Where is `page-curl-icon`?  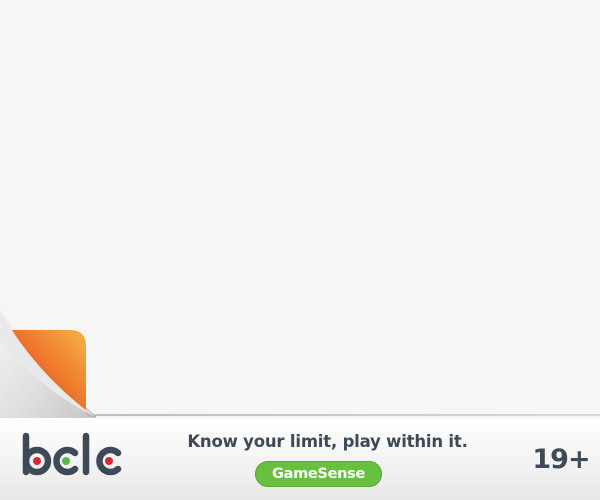 page-curl-icon is located at coordinates (50, 362).